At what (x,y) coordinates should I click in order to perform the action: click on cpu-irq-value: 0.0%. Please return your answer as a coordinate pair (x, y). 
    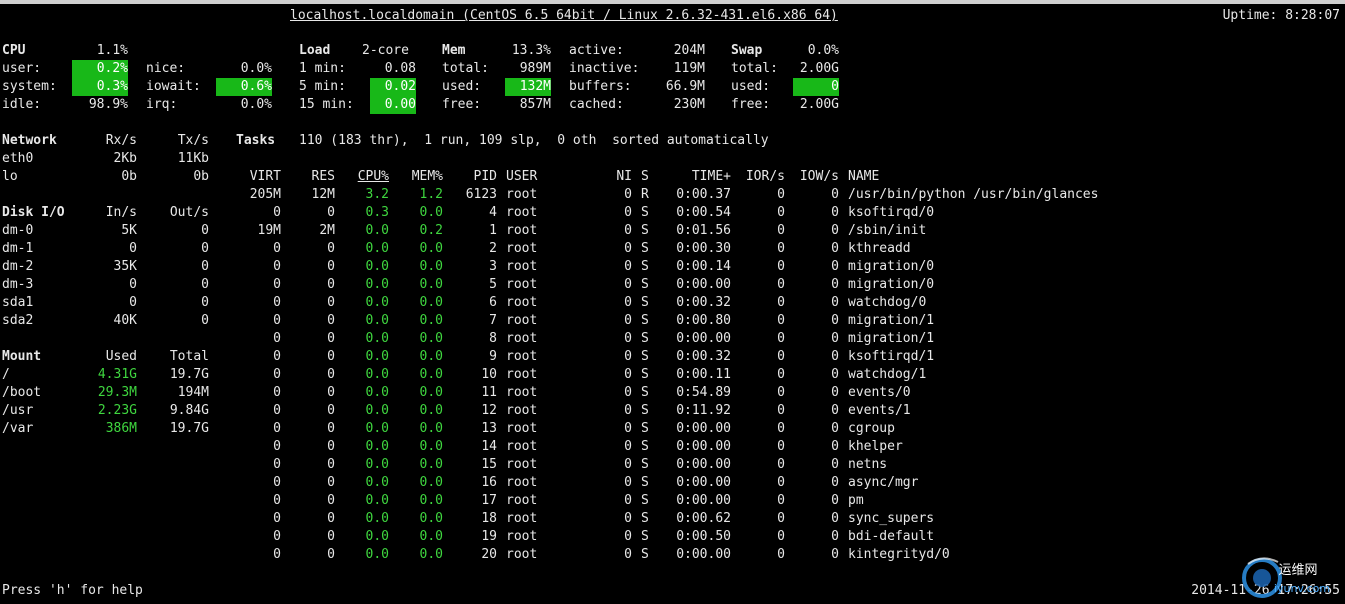
    Looking at the image, I should click on (256, 104).